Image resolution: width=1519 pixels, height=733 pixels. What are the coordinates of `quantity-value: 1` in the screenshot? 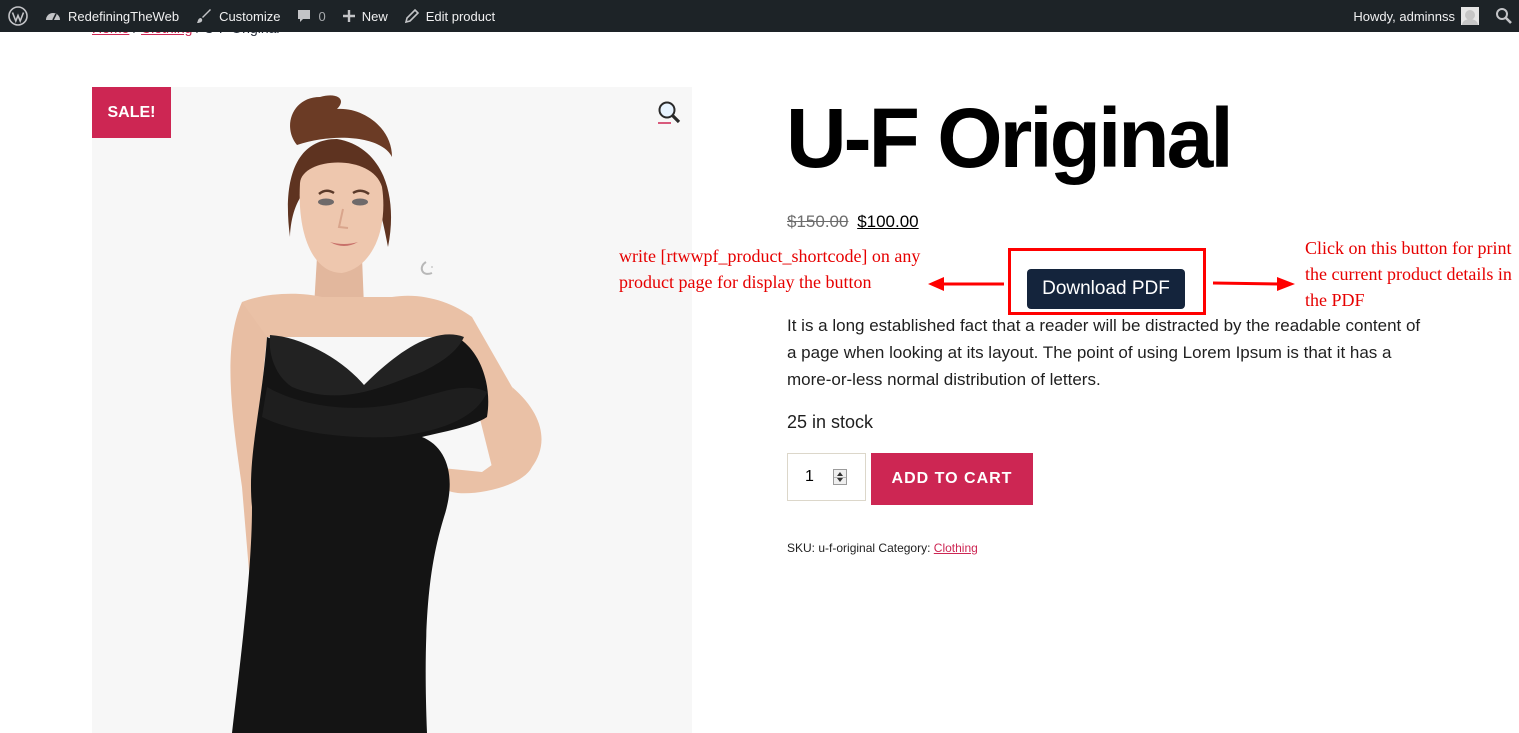 It's located at (809, 476).